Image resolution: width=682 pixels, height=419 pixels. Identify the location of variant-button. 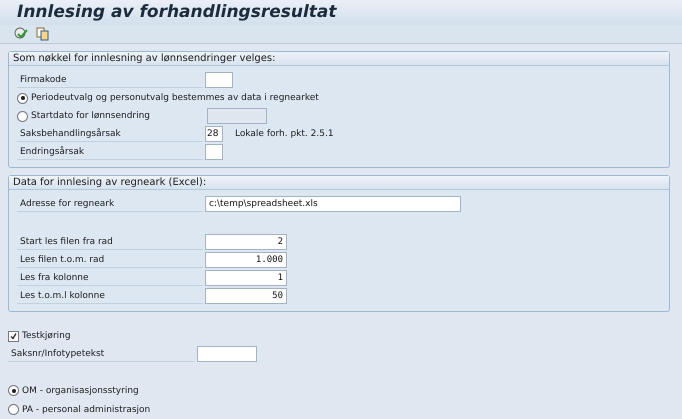
(43, 34).